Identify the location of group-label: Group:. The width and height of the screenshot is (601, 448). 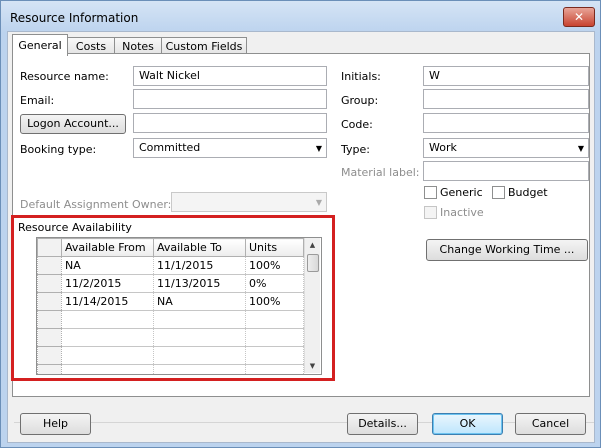
(360, 100).